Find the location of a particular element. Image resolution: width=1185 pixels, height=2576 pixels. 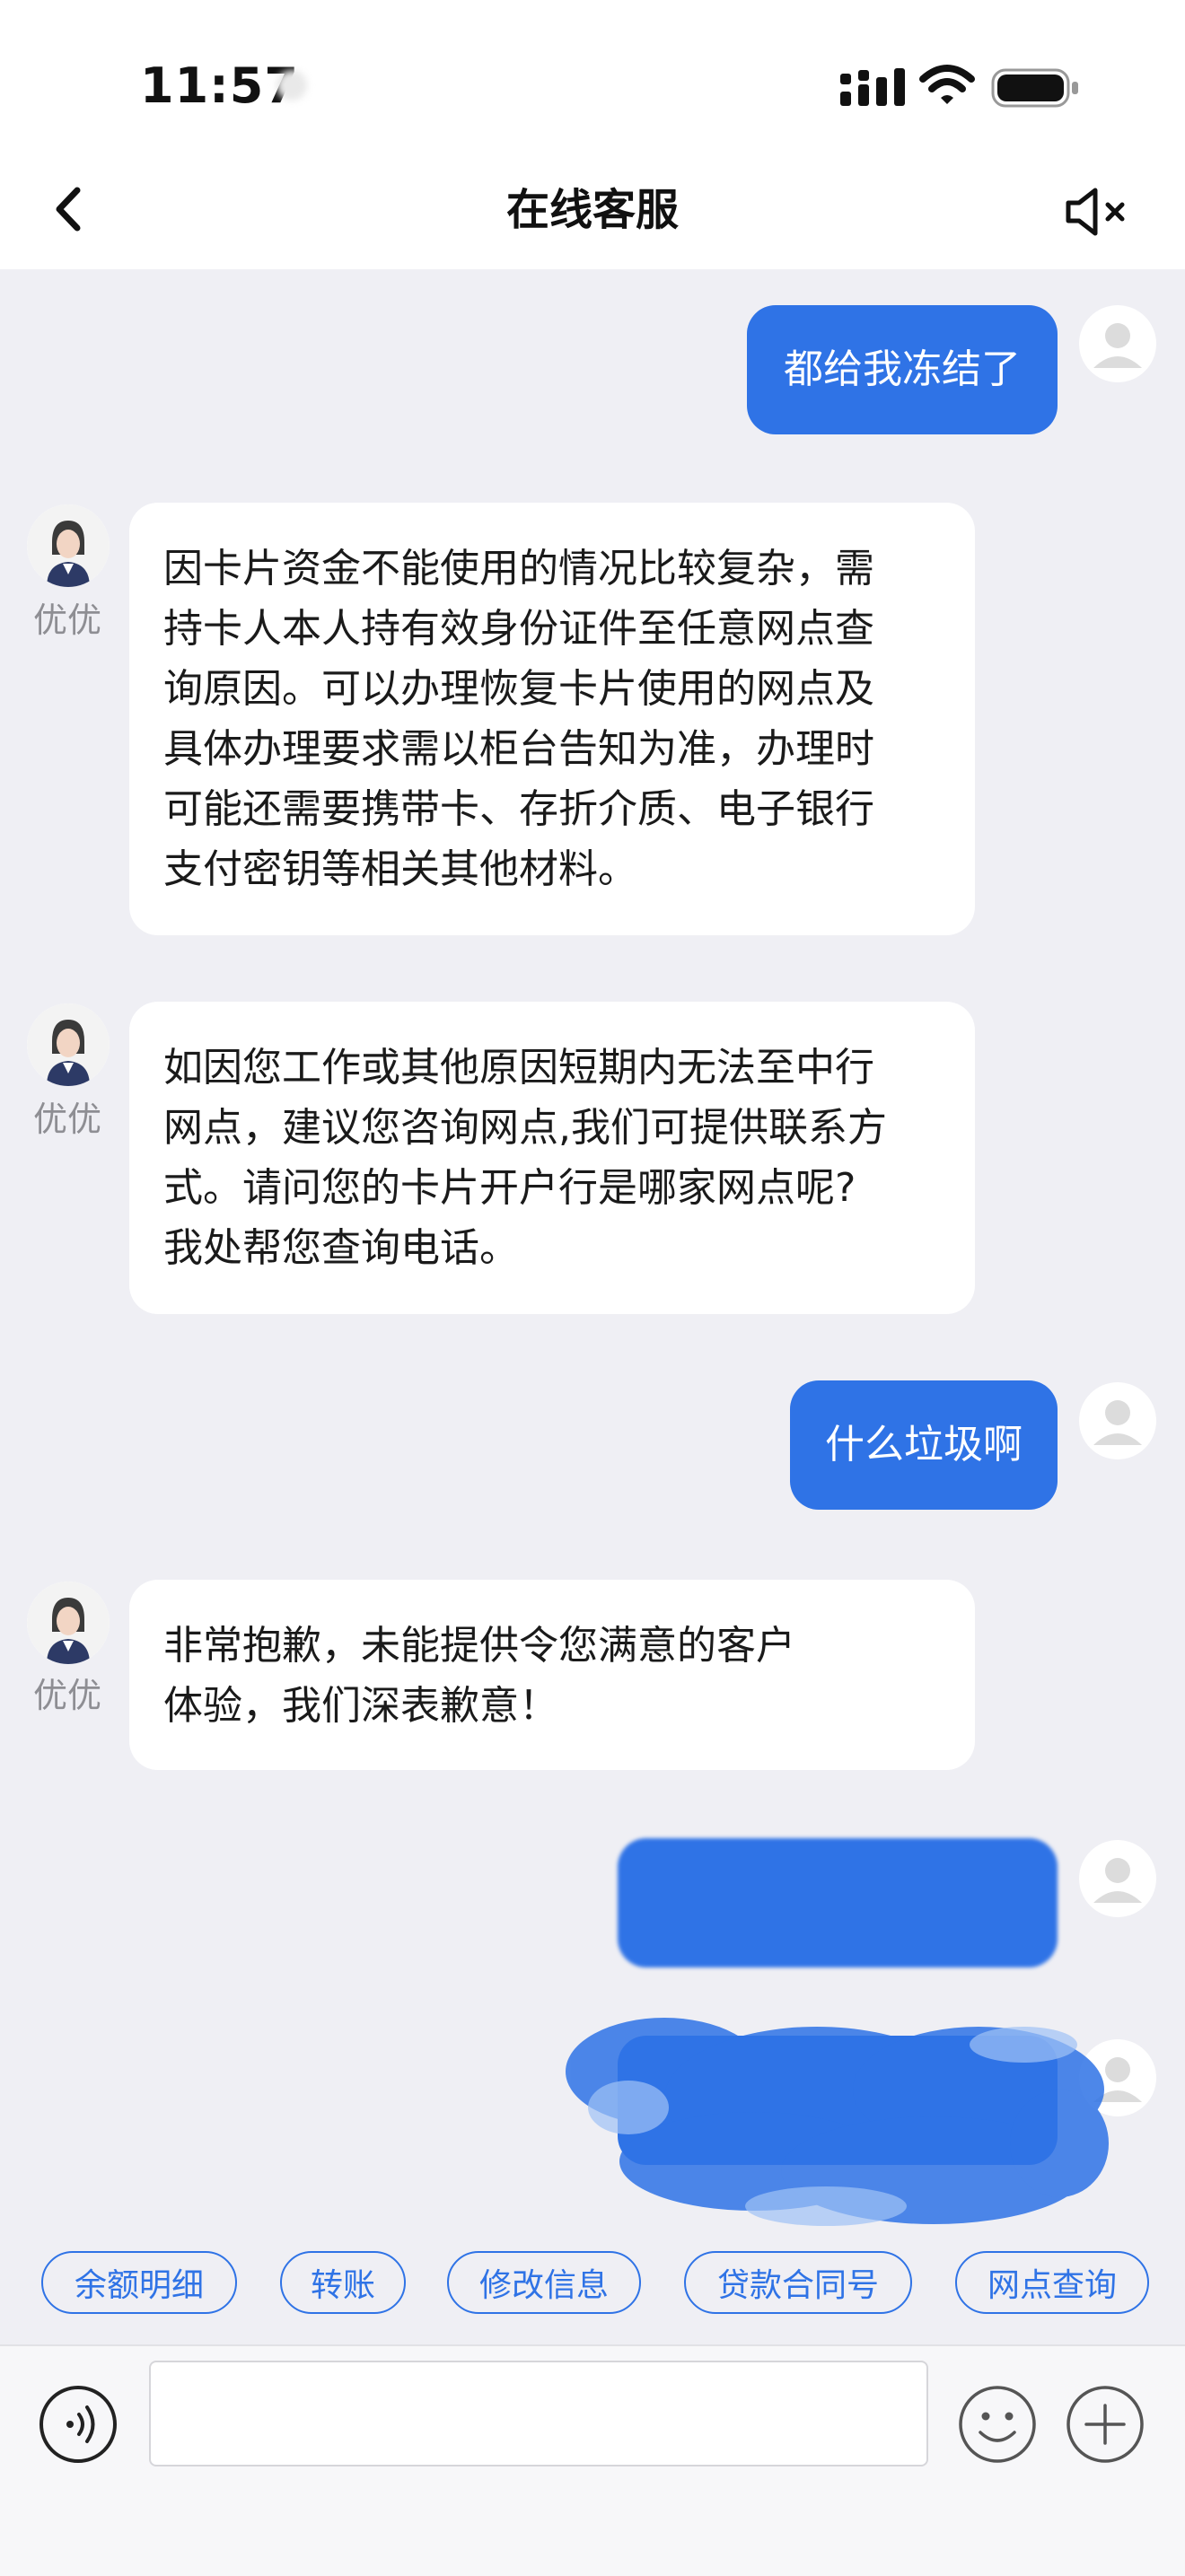

message-line: 我处帮您查询电话。 is located at coordinates (341, 1248).